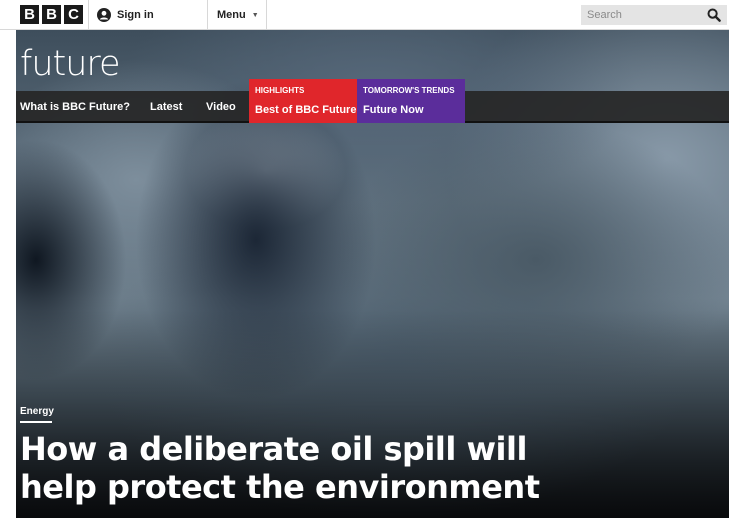  I want to click on highlights-kicker: HIGHLIGHTS, so click(280, 90).